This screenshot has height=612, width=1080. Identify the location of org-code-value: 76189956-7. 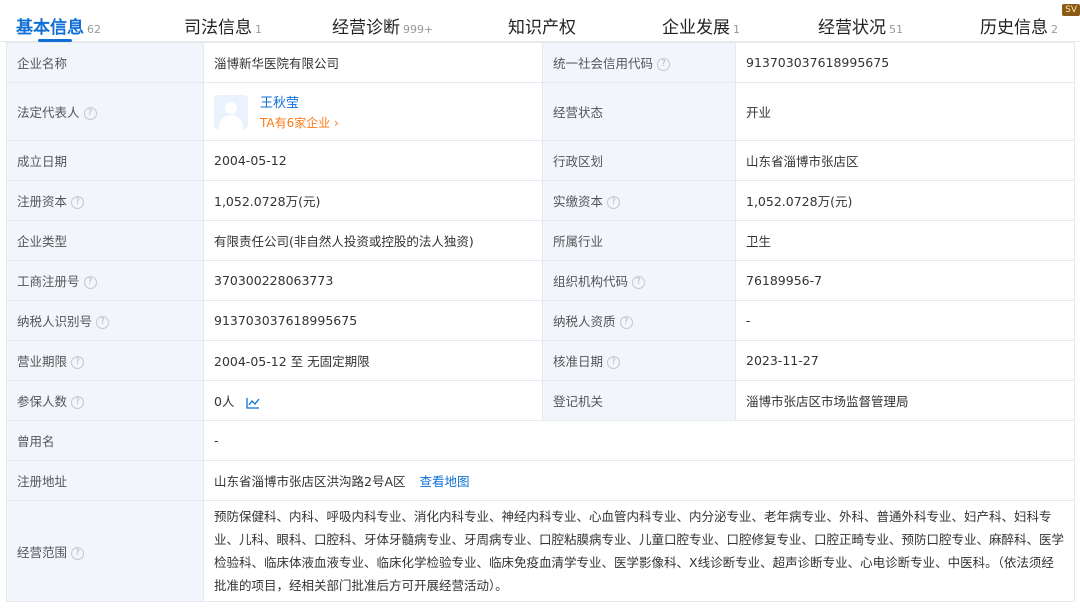
(905, 280).